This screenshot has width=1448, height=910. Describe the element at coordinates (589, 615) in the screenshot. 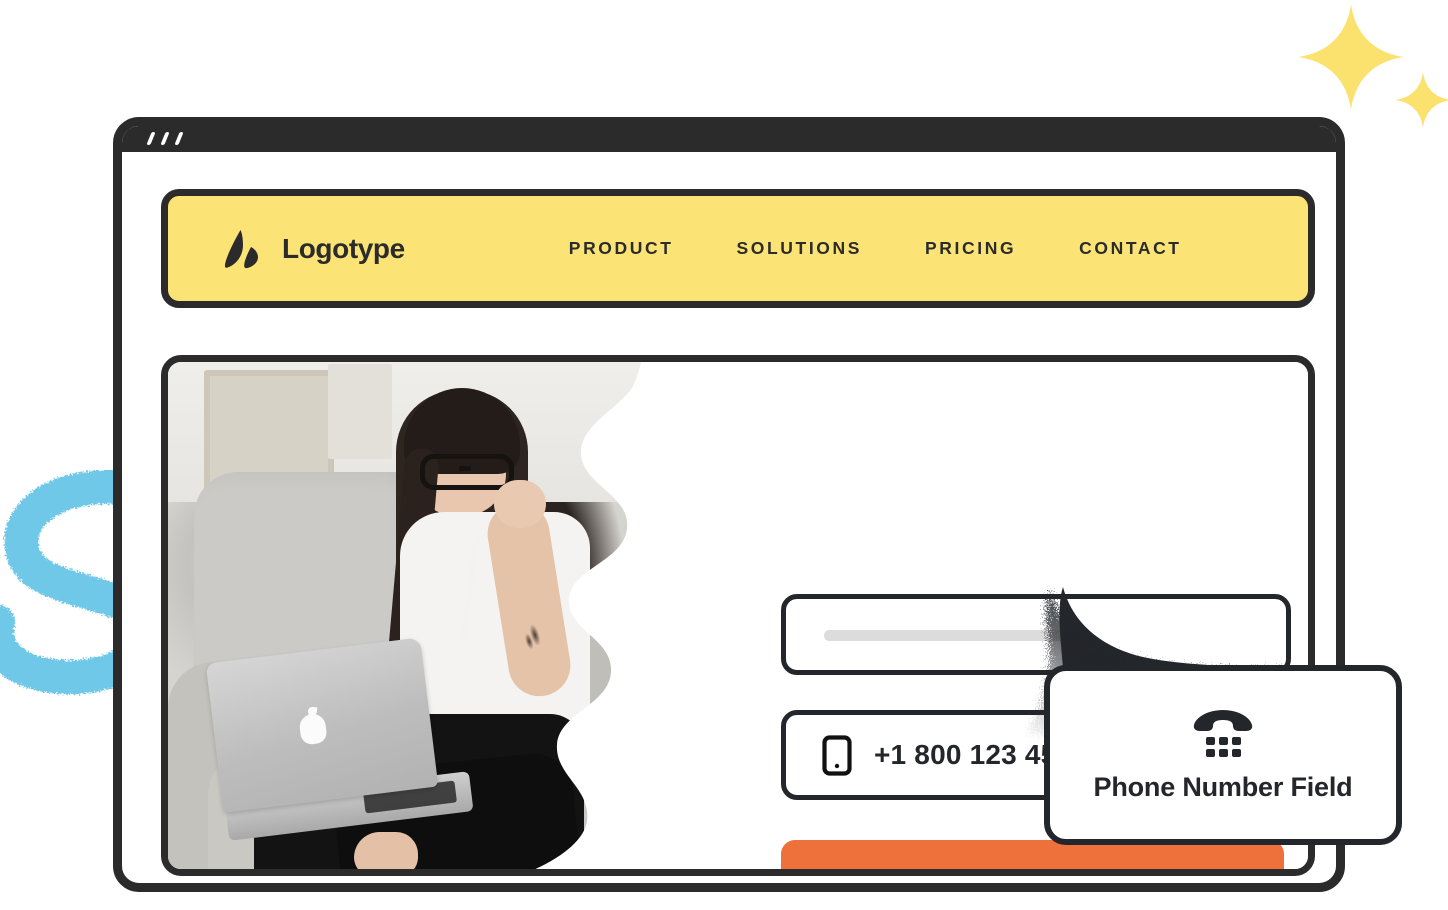

I see `photo-wavy-edge-mask` at that location.